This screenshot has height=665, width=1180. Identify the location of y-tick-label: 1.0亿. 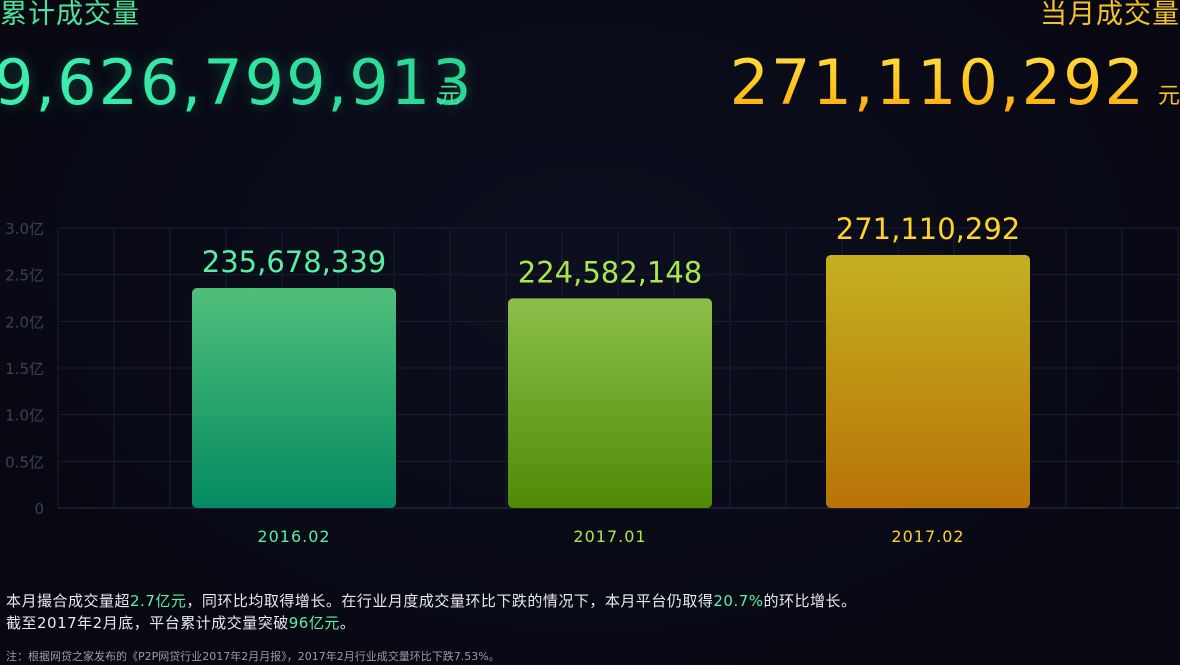
(24, 416).